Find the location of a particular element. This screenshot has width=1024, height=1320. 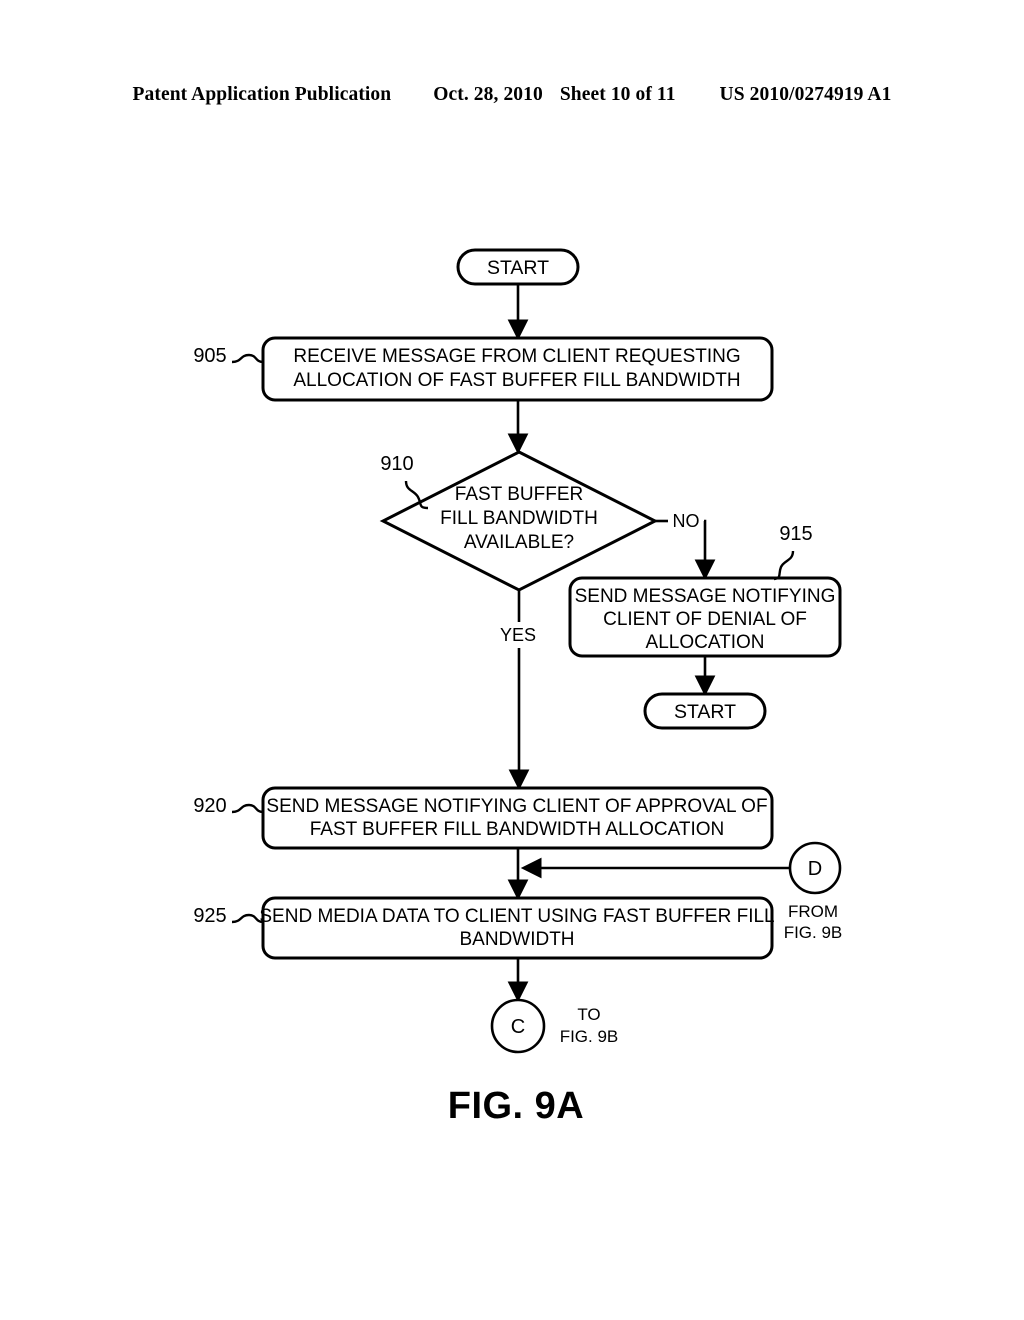

node-decision-910: FAST BUFFER FILL BANDWIDTH AVAILABLE? is located at coordinates (519, 521).